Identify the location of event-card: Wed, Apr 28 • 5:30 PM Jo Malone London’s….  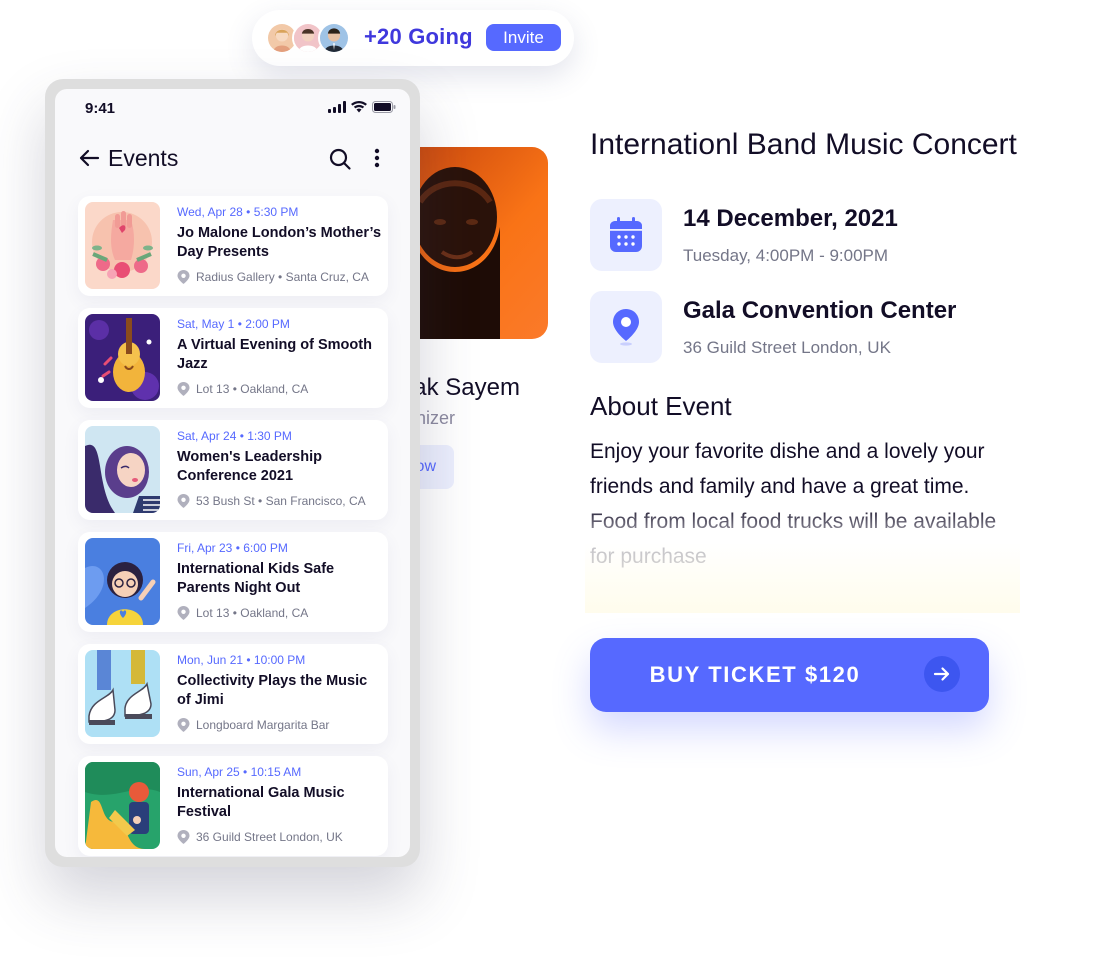
(233, 246).